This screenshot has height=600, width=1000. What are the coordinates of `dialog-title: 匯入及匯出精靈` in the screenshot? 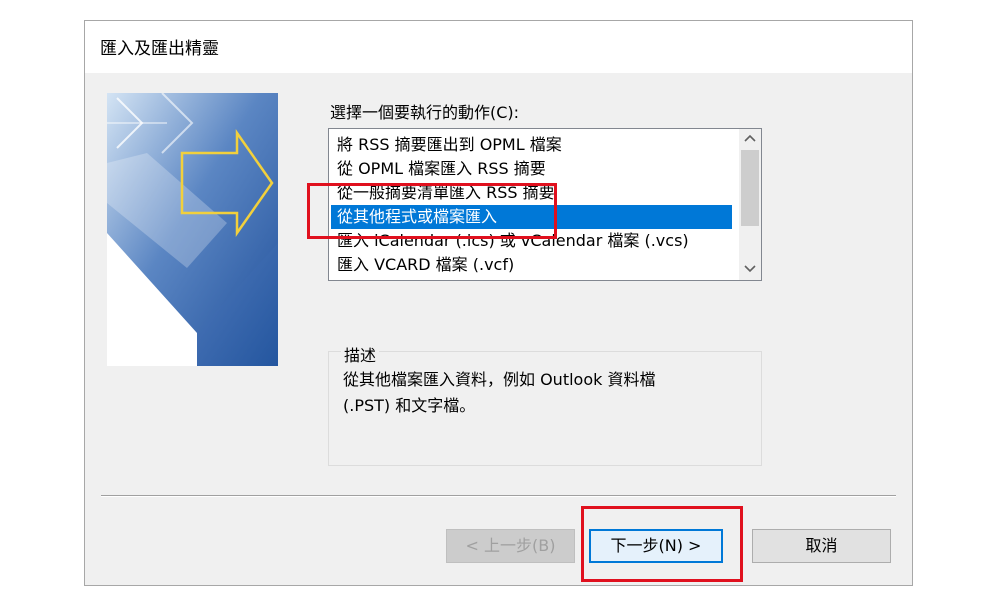 It's located at (159, 49).